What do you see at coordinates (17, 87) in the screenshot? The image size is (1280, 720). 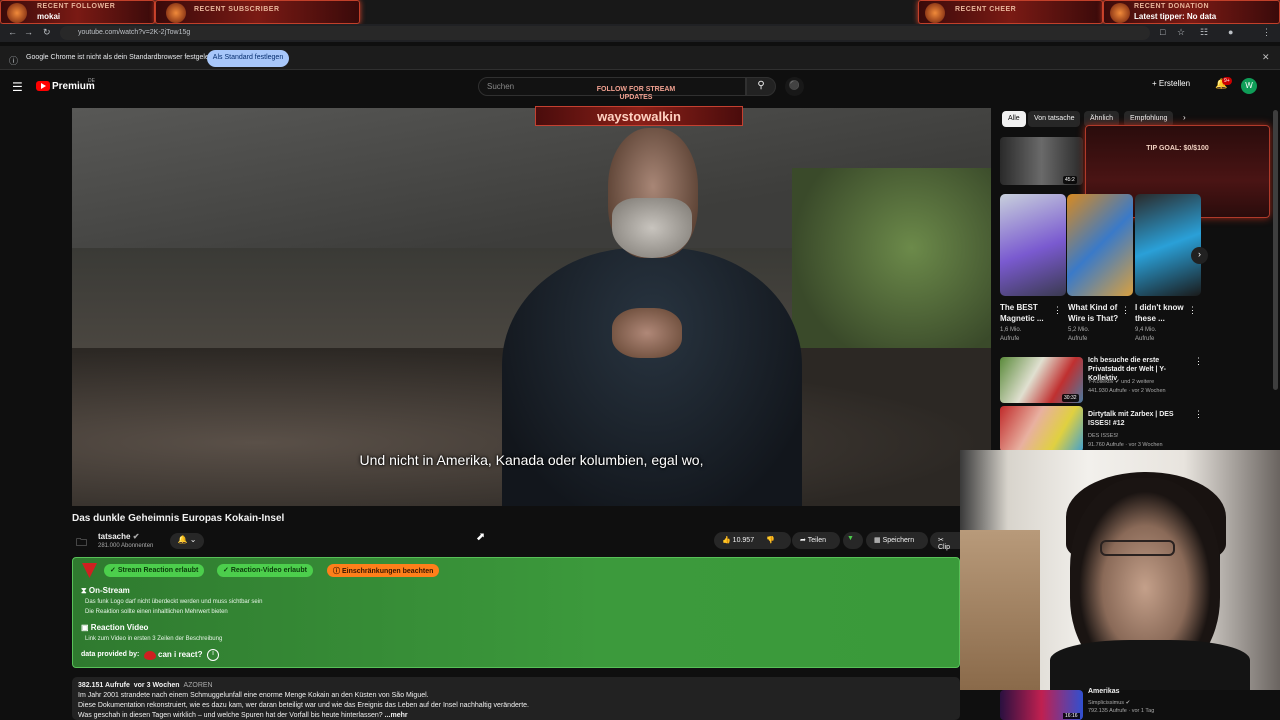 I see `hamburger-menu-icon: ☰` at bounding box center [17, 87].